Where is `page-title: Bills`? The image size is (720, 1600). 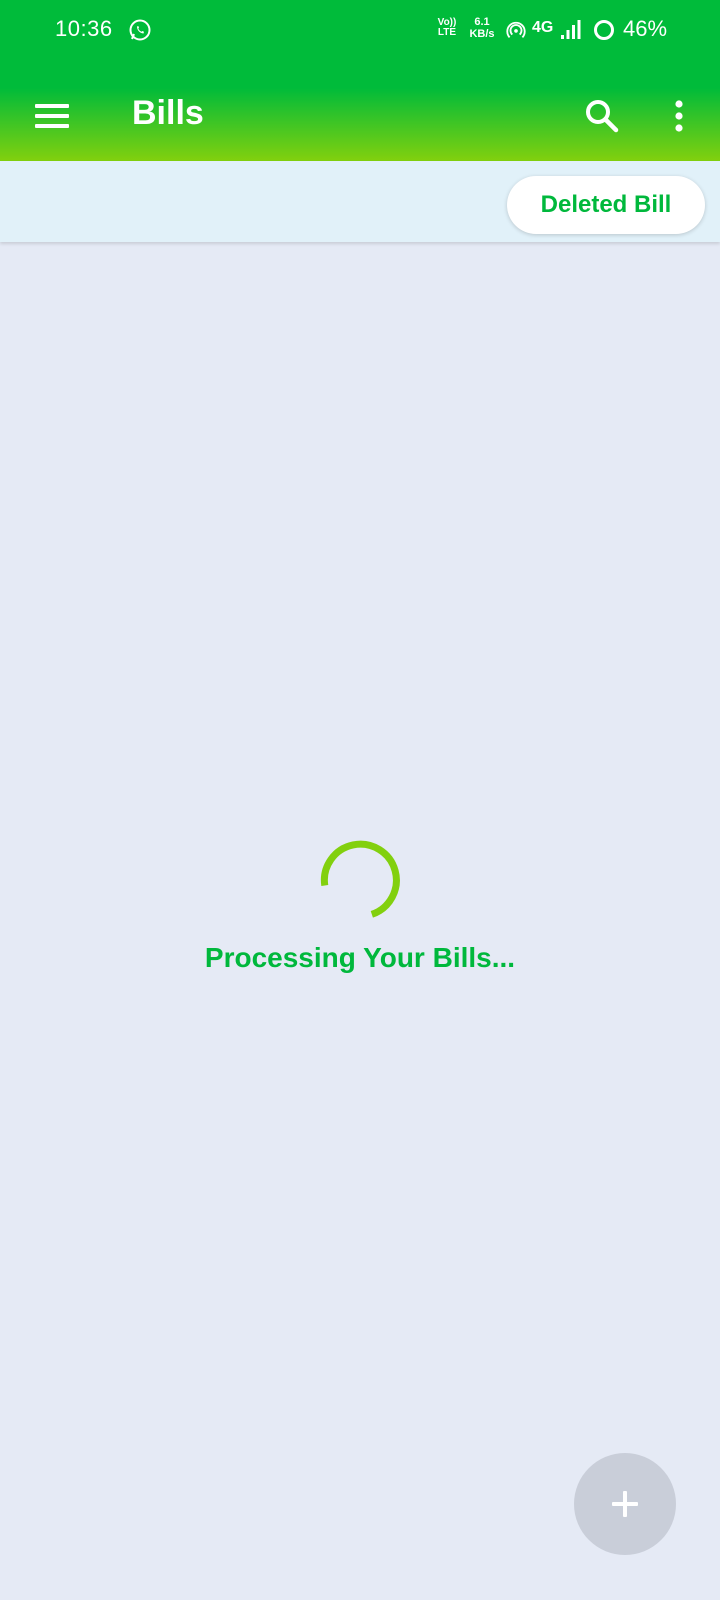
page-title: Bills is located at coordinates (168, 113).